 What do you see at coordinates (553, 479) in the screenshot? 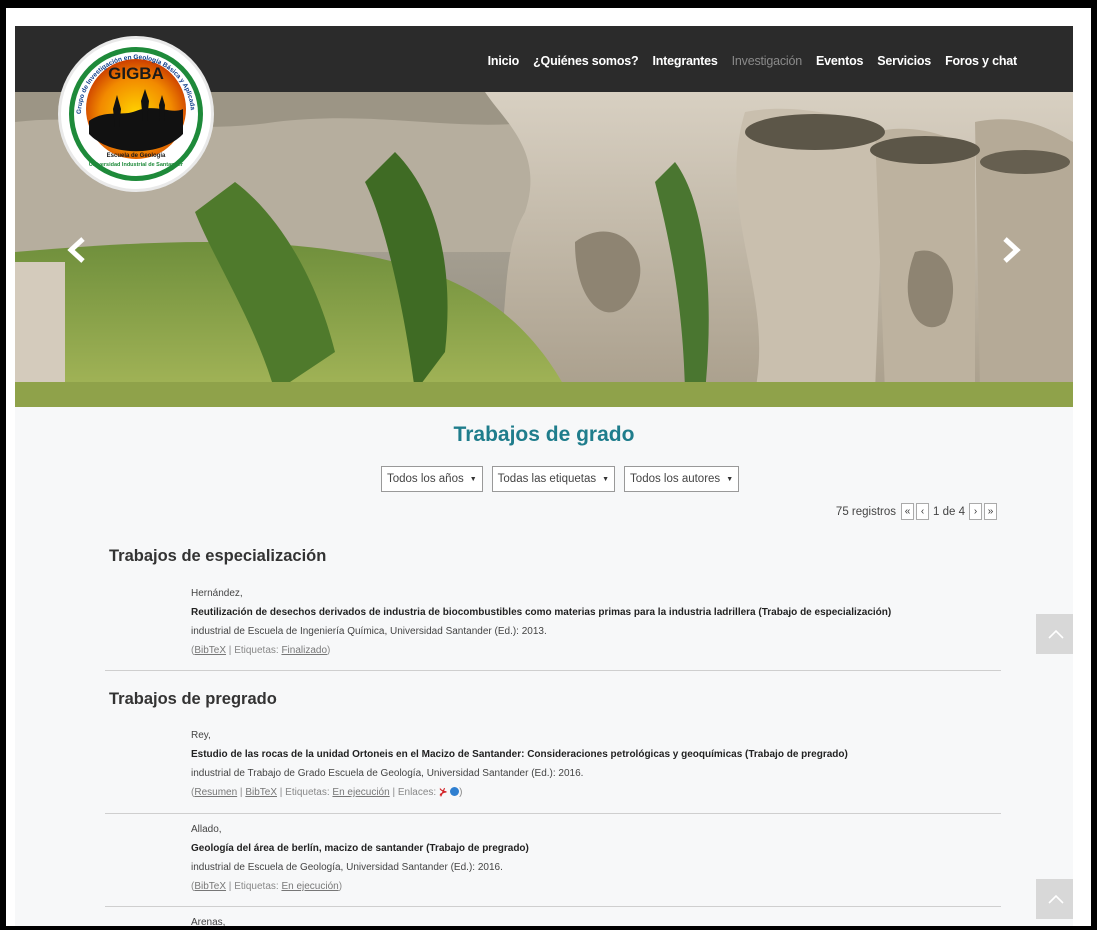
I see `tag-filter: Todas las etiquetas ▼` at bounding box center [553, 479].